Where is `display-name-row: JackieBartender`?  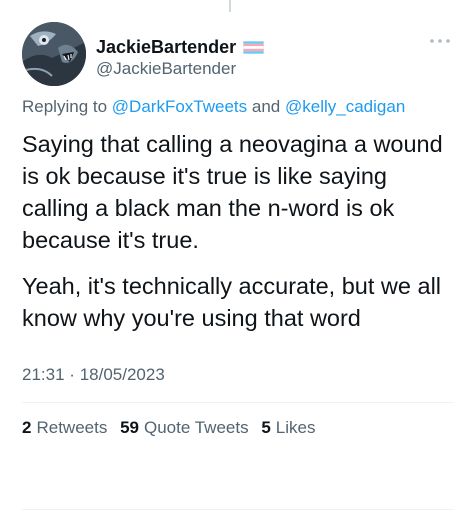 display-name-row: JackieBartender is located at coordinates (180, 47).